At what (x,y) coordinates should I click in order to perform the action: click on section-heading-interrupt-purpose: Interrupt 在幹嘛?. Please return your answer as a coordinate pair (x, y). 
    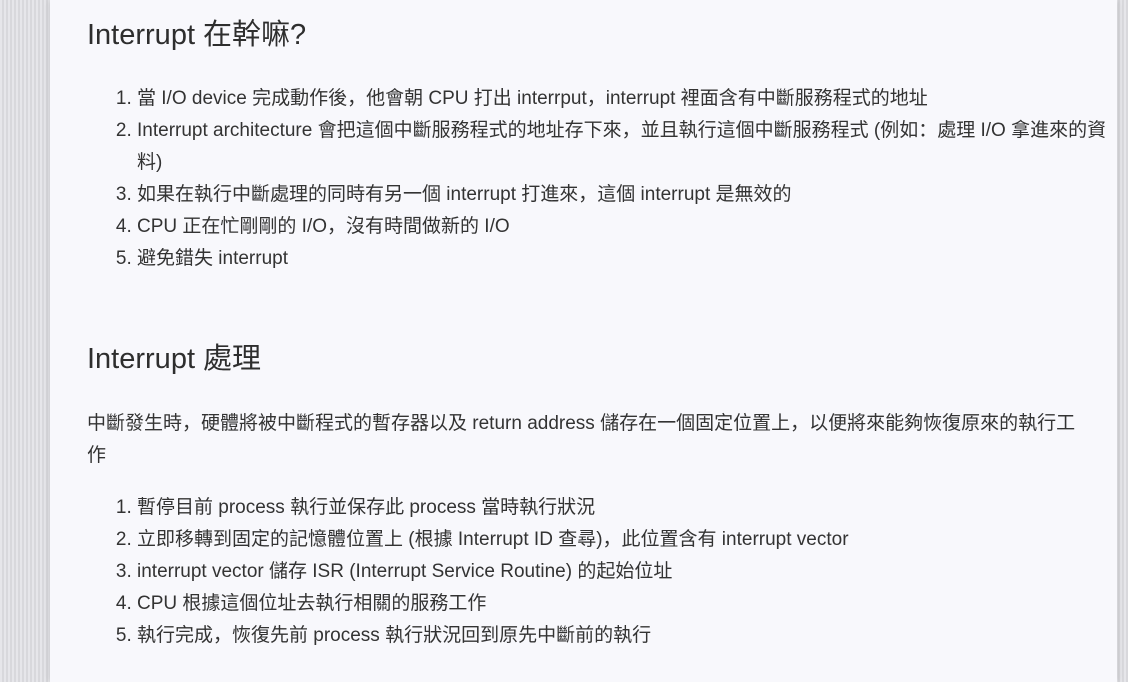
    Looking at the image, I should click on (197, 35).